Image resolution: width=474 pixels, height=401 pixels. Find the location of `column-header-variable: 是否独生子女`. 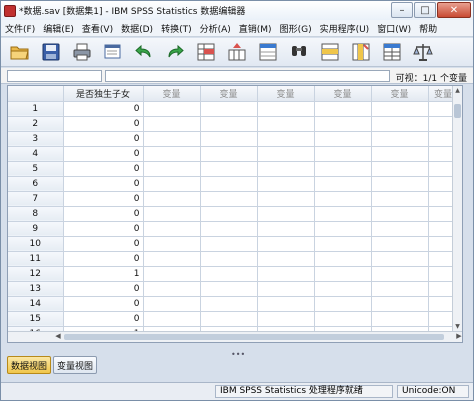

column-header-variable: 是否独生子女 is located at coordinates (103, 94).